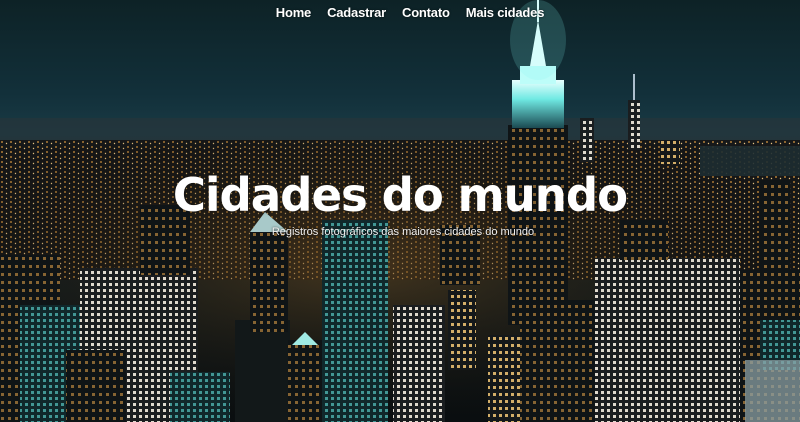 This screenshot has width=800, height=422. I want to click on nav-link-home: Home, so click(294, 12).